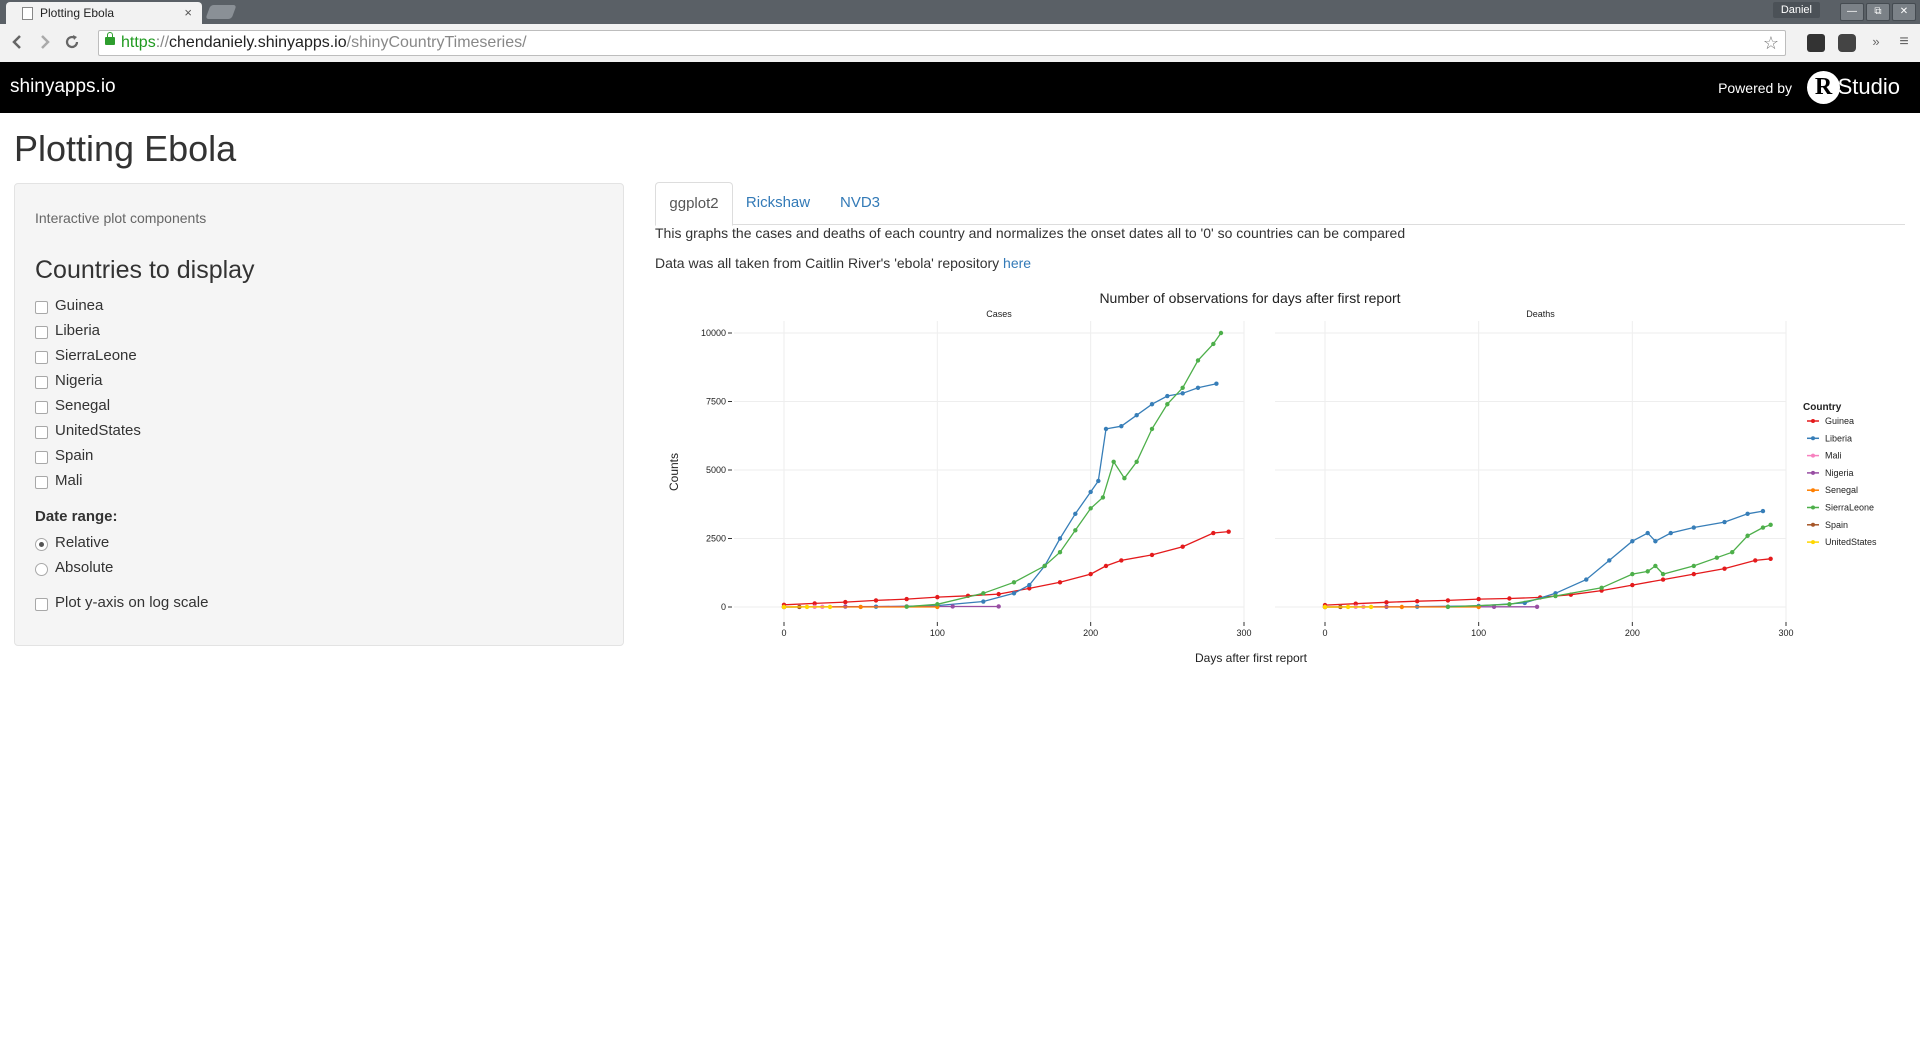 The image size is (1920, 1054). I want to click on rstudio-logo-text: Studio, so click(1869, 87).